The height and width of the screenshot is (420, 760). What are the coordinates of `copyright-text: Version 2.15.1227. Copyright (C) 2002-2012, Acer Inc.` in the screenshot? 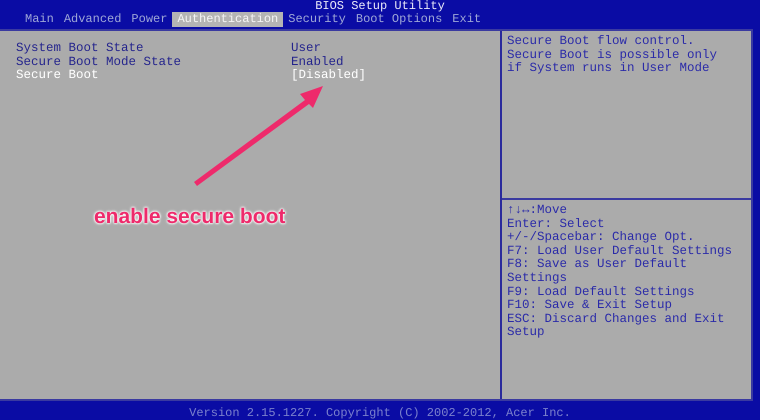 It's located at (380, 412).